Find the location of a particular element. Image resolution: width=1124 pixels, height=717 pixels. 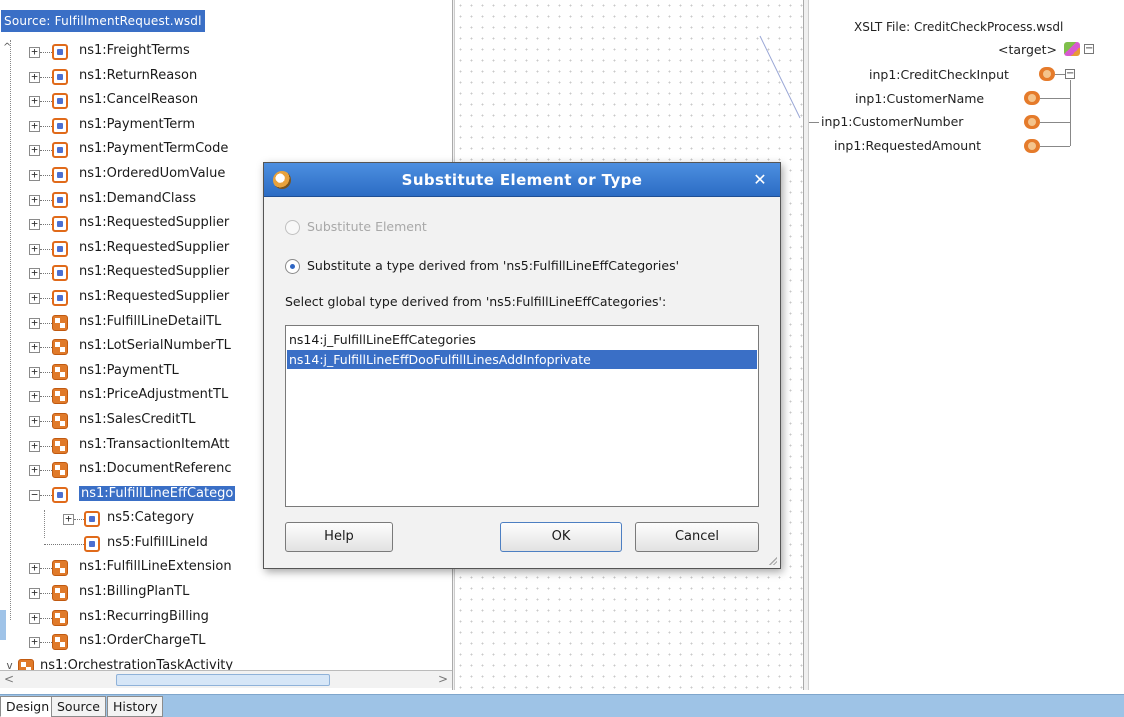

tree-node: + ns1:ReturnReason is located at coordinates (226, 77).